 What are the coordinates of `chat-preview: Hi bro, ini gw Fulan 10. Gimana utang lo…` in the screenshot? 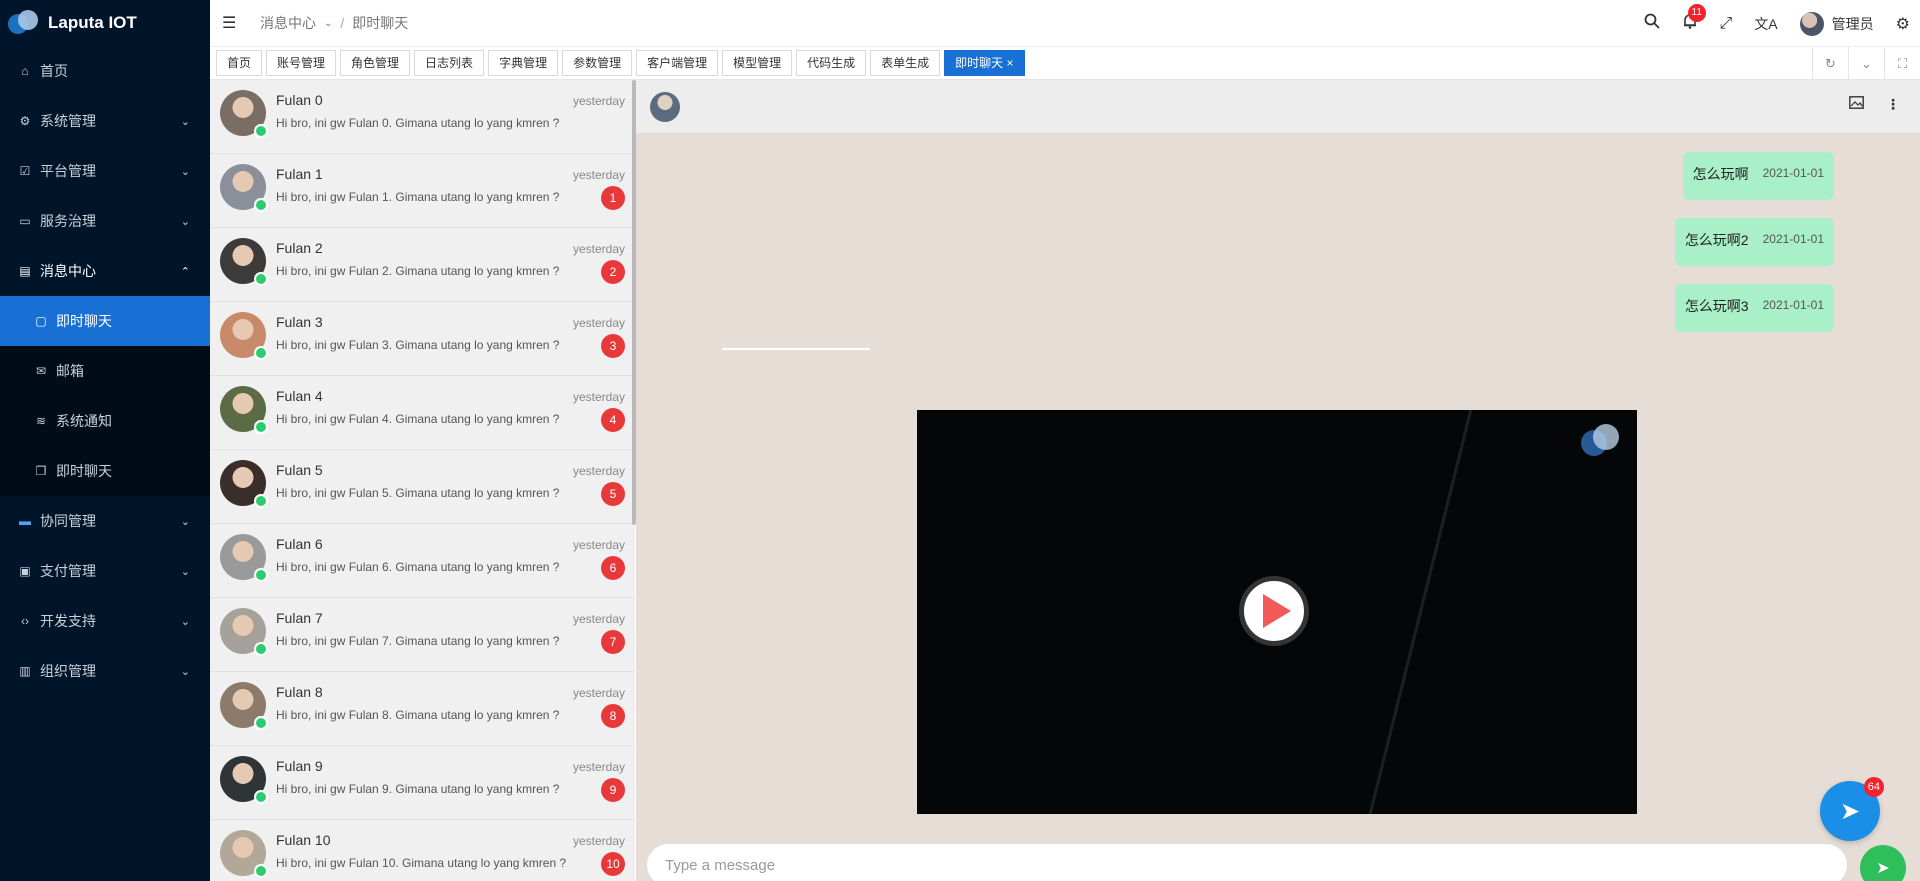 It's located at (421, 863).